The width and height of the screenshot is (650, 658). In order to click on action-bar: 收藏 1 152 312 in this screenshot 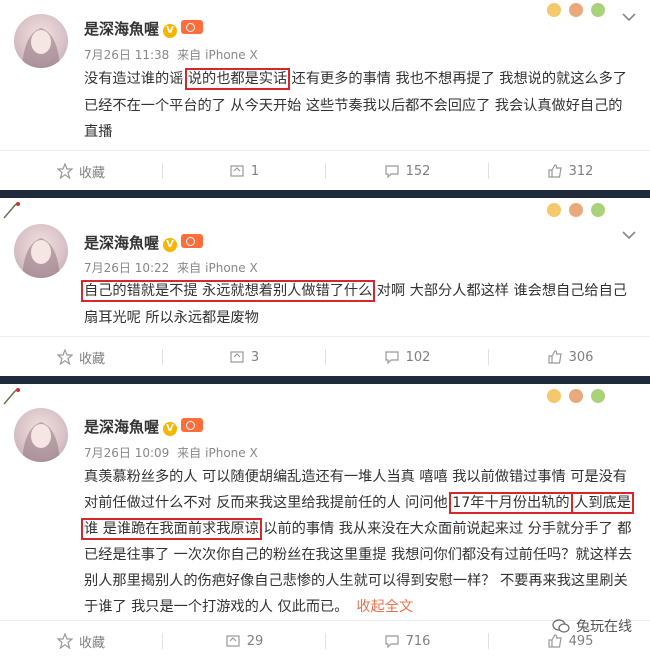, I will do `click(325, 170)`.